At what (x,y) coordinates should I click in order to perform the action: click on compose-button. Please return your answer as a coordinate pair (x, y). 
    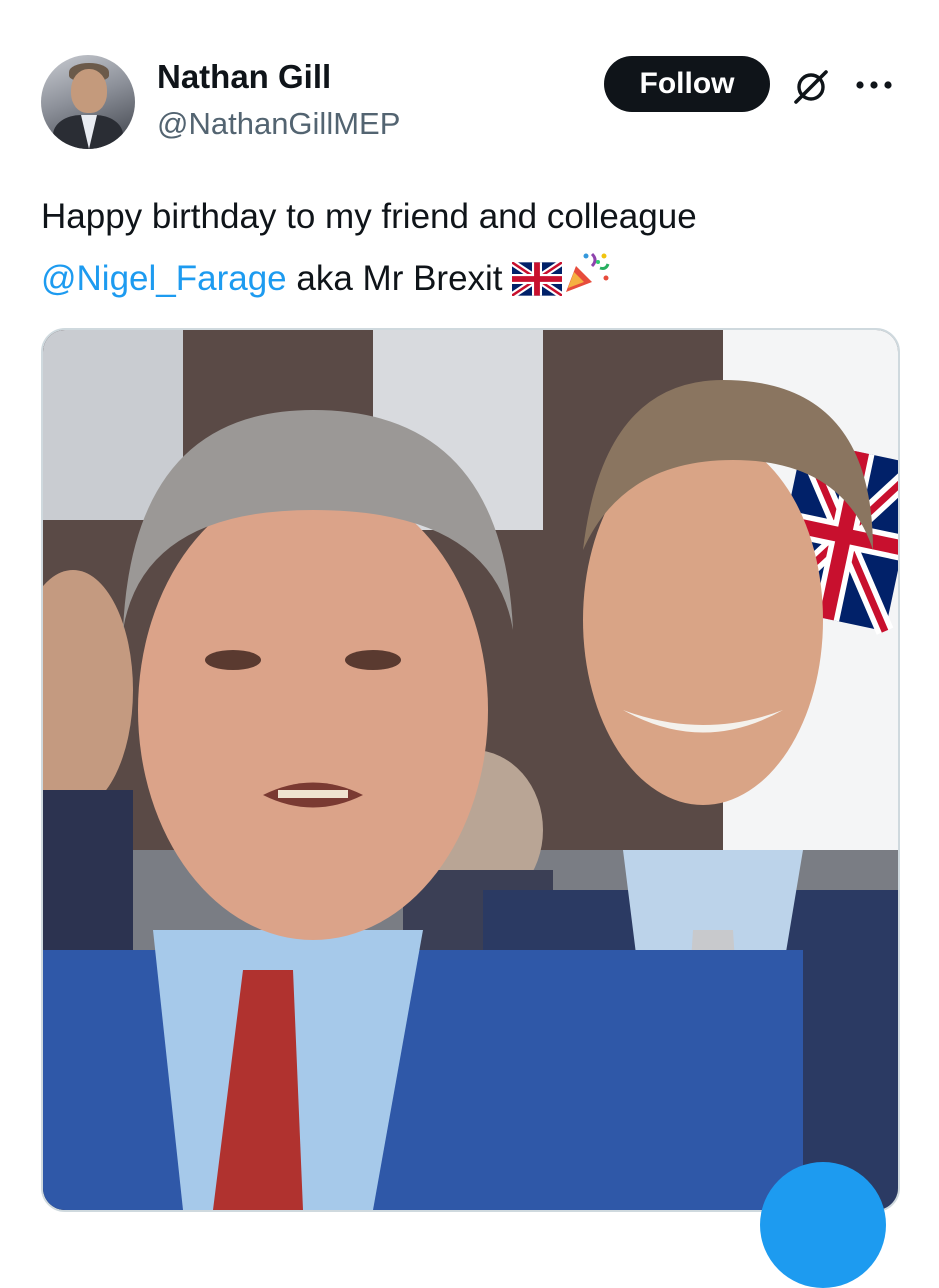
    Looking at the image, I should click on (823, 1225).